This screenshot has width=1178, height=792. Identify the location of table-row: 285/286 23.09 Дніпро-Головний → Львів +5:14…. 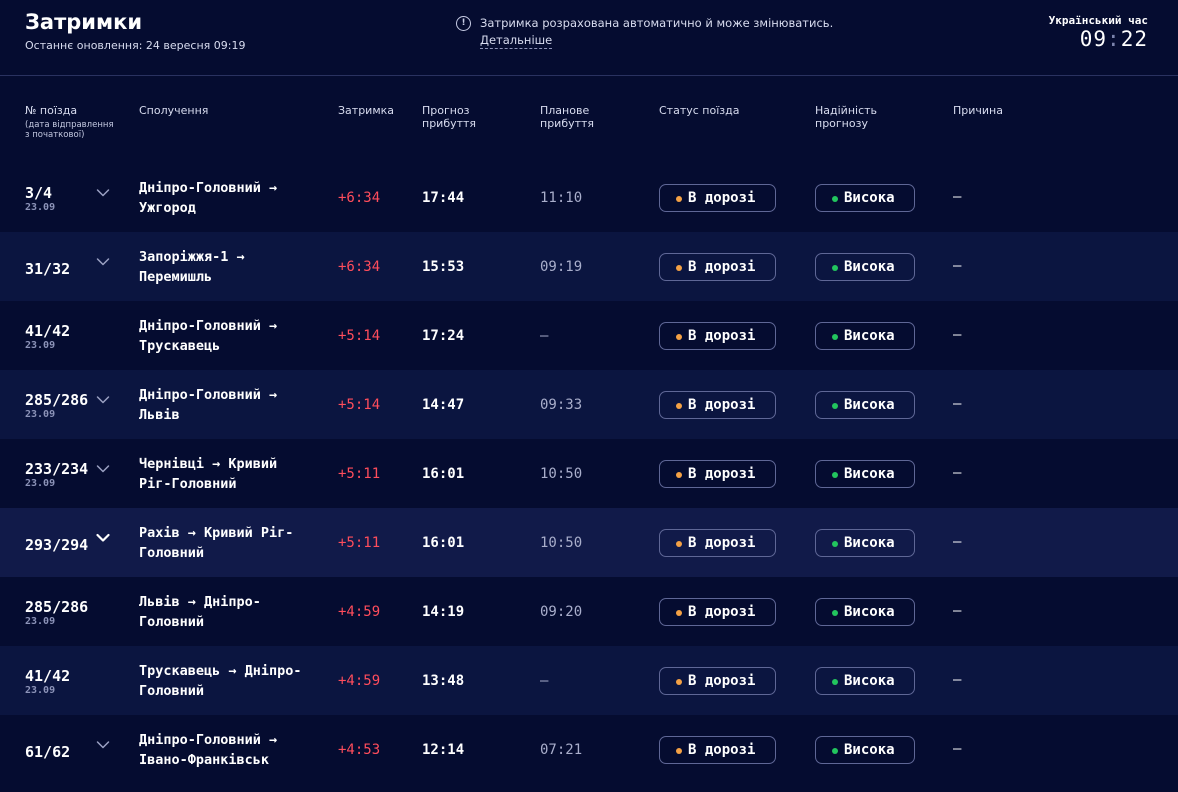
(589, 404).